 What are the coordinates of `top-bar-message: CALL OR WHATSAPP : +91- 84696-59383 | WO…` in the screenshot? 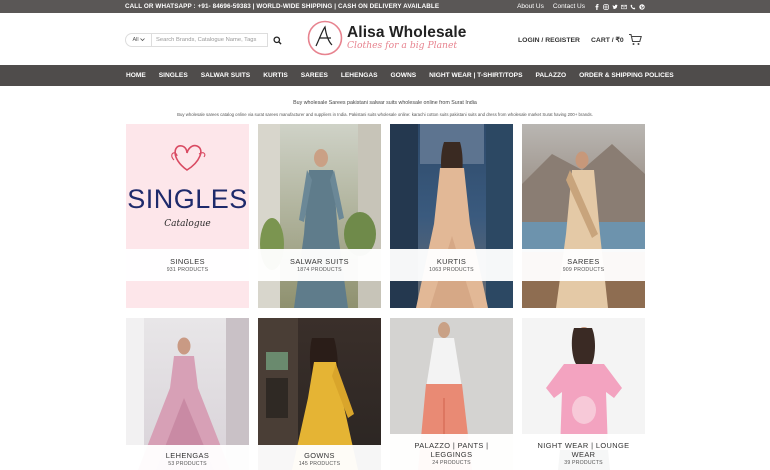 It's located at (282, 6).